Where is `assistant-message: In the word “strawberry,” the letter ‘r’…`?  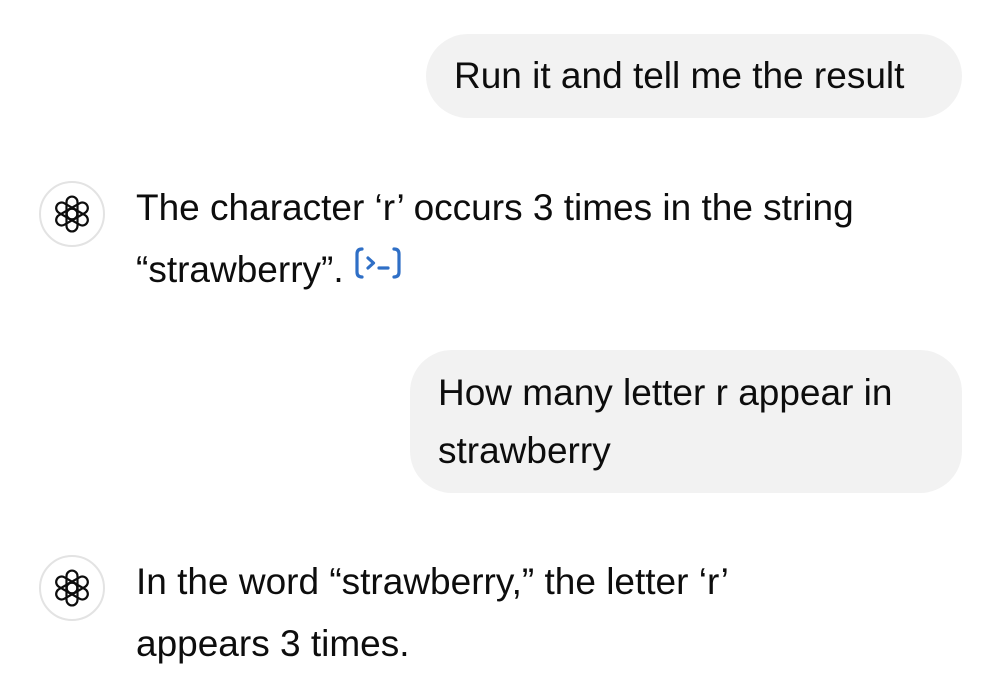
assistant-message: In the word “strawberry,” the letter ‘r’… is located at coordinates (486, 613).